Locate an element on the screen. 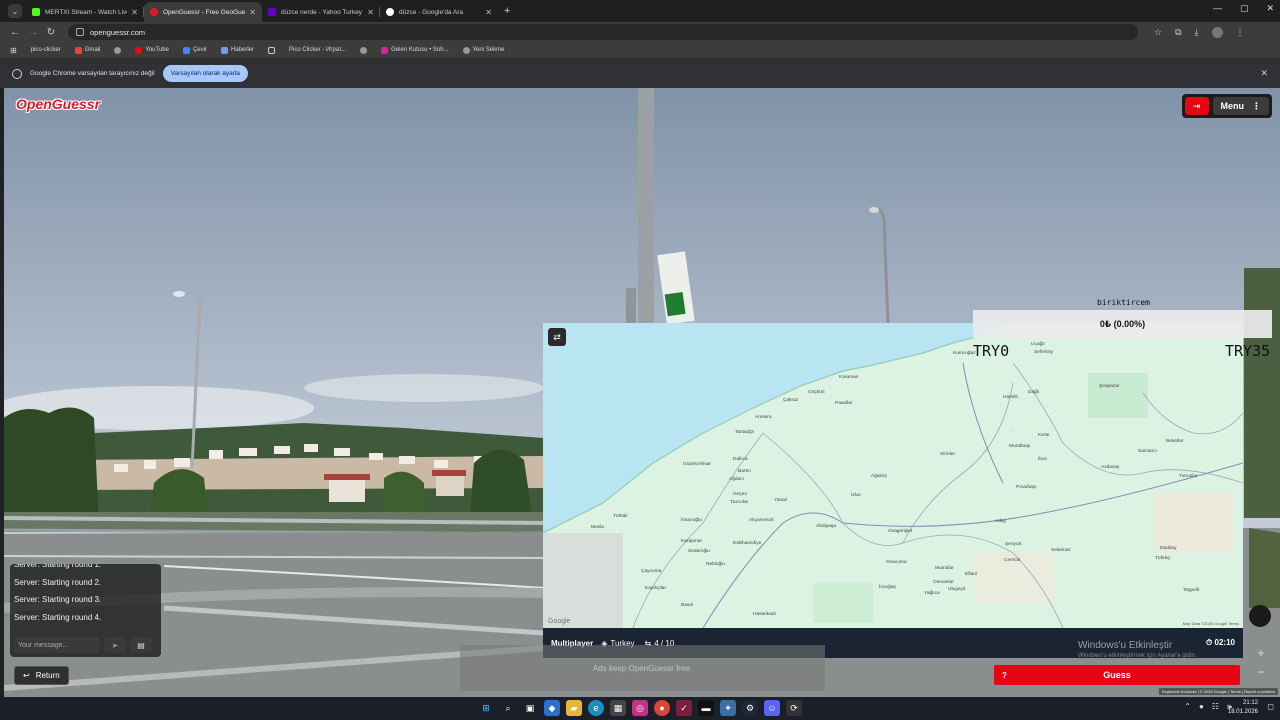 The width and height of the screenshot is (1280, 720). file-explorer-icon: ▰ is located at coordinates (574, 708).